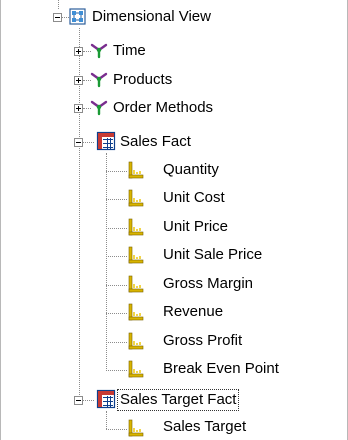 This screenshot has width=348, height=440. I want to click on measure-label-break-even-point: Break Even Point, so click(221, 369).